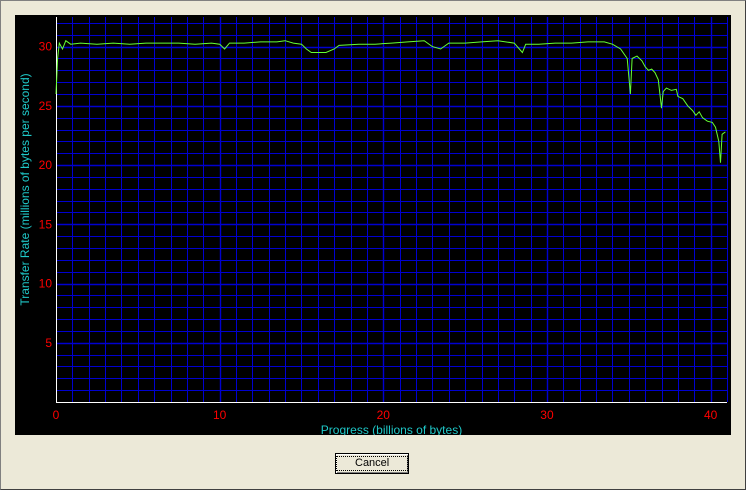  I want to click on x-axis-label: Progress (billions of bytes), so click(391, 429).